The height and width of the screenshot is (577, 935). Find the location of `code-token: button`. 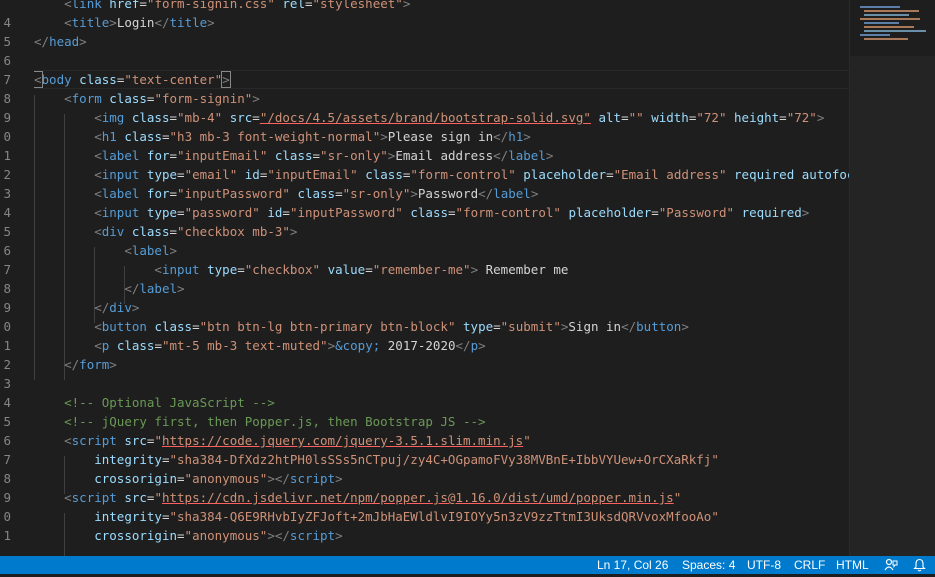

code-token: button is located at coordinates (659, 326).